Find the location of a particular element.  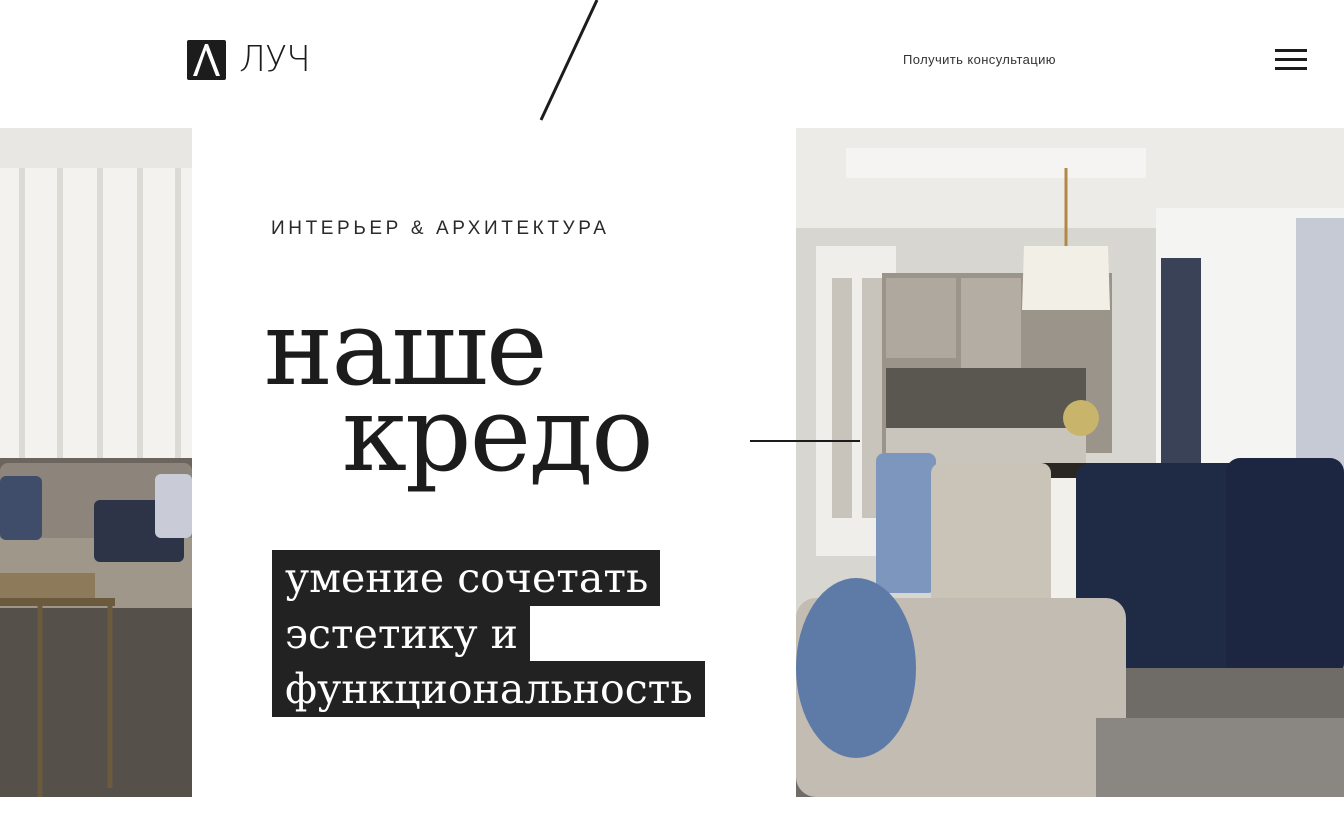

tagline-line-3: функциональность is located at coordinates (488, 689).